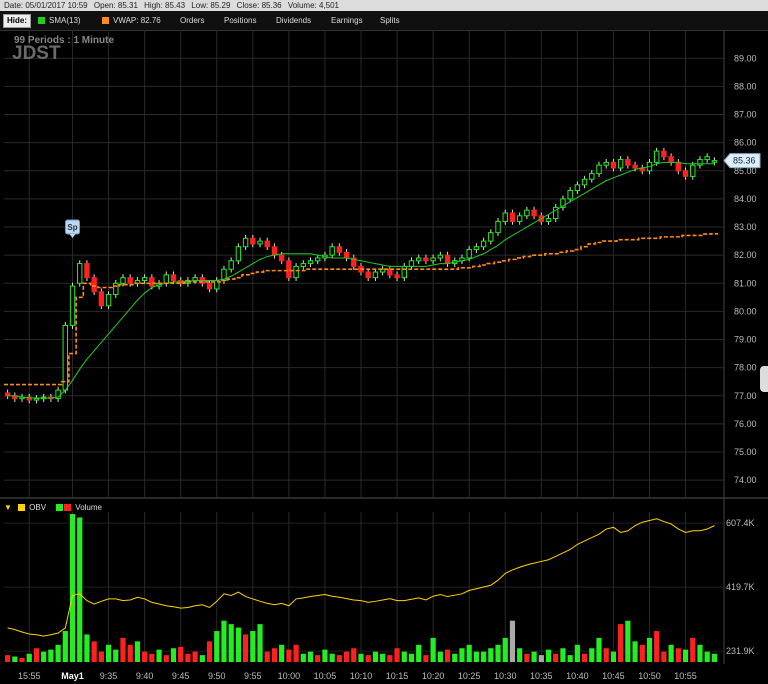 Image resolution: width=768 pixels, height=684 pixels. What do you see at coordinates (685, 676) in the screenshot?
I see `time-tick-label: 10:55` at bounding box center [685, 676].